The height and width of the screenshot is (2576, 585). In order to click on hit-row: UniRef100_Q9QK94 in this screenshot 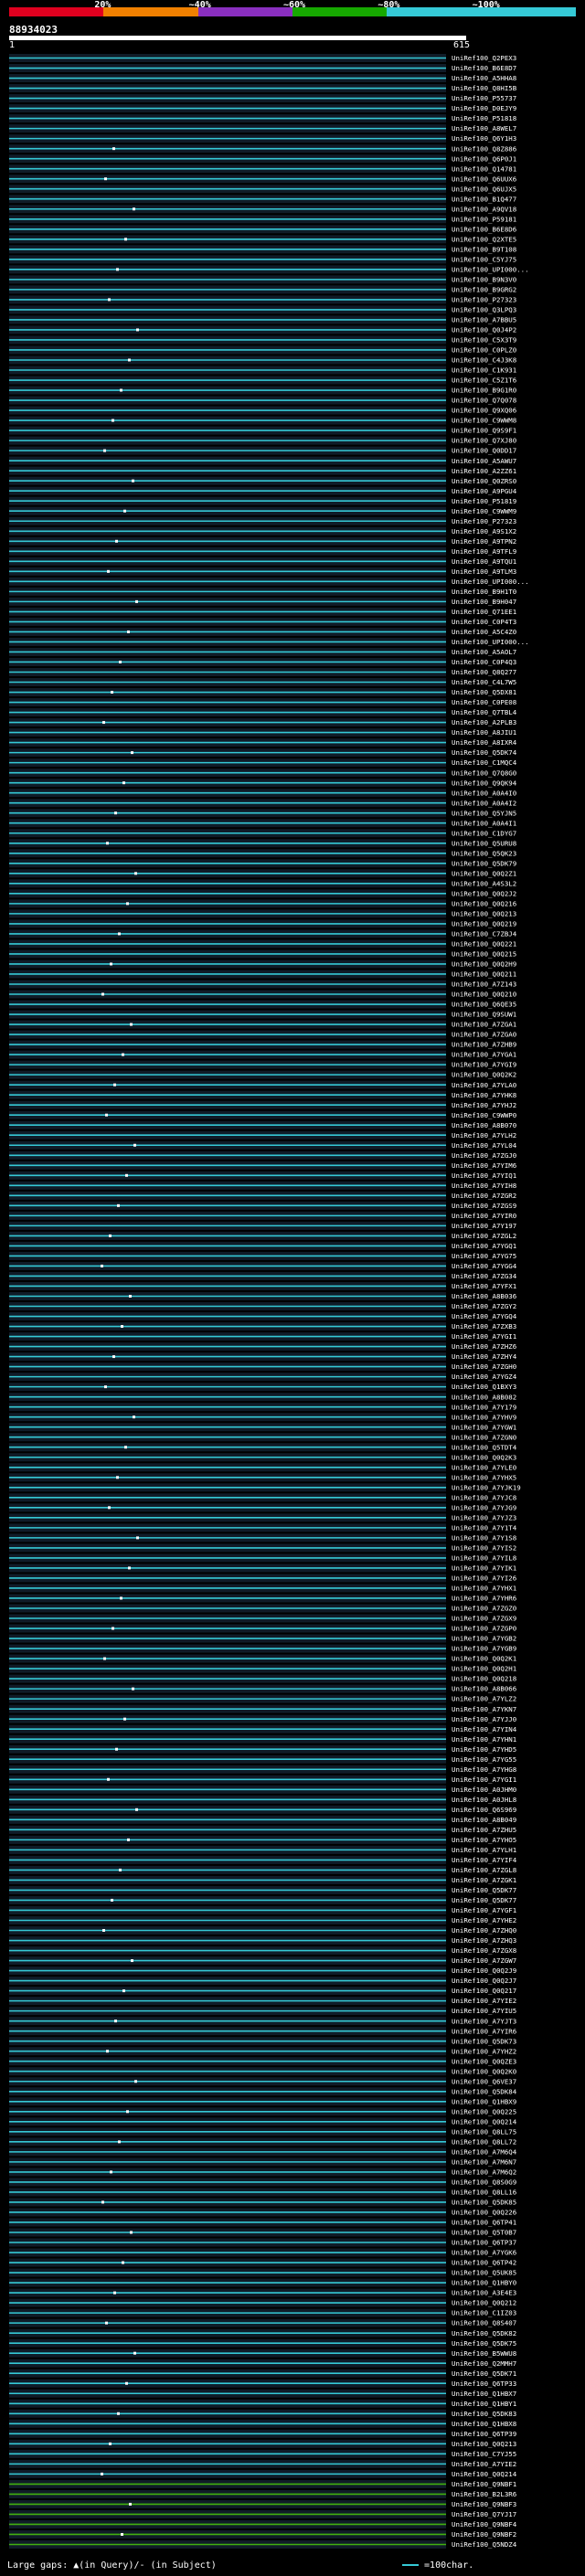, I will do `click(263, 783)`.